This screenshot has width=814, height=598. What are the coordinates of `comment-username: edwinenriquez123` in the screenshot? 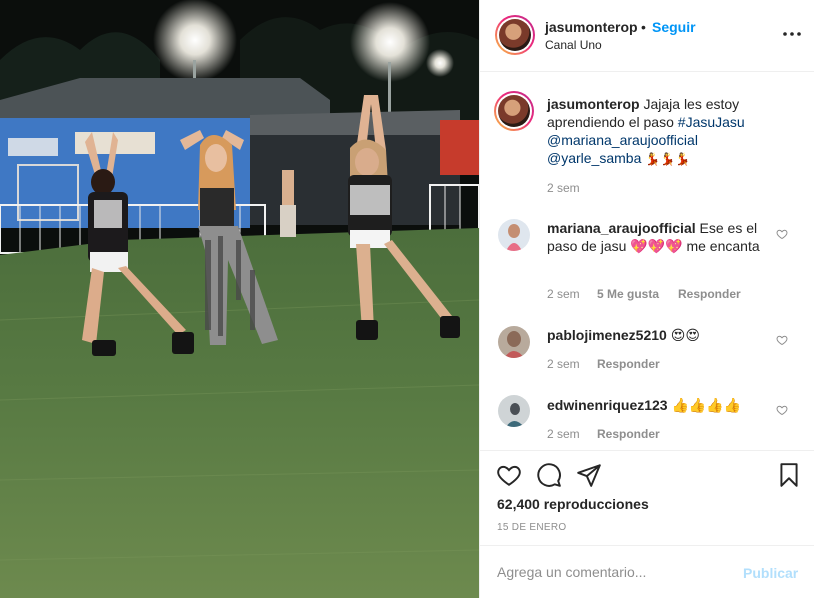 It's located at (607, 405).